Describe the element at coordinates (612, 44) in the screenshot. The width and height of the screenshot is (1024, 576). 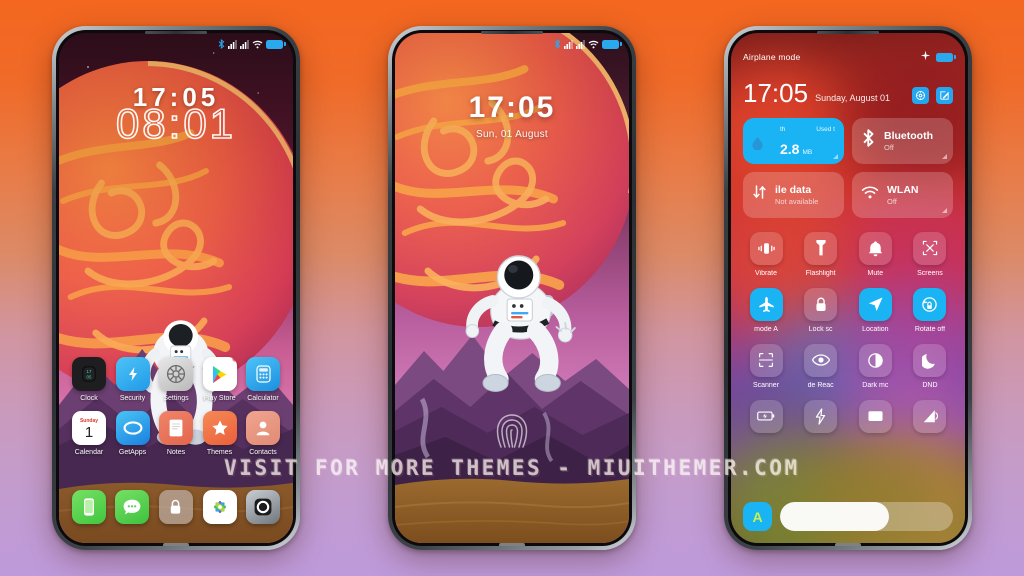
I see `battery-icon` at that location.